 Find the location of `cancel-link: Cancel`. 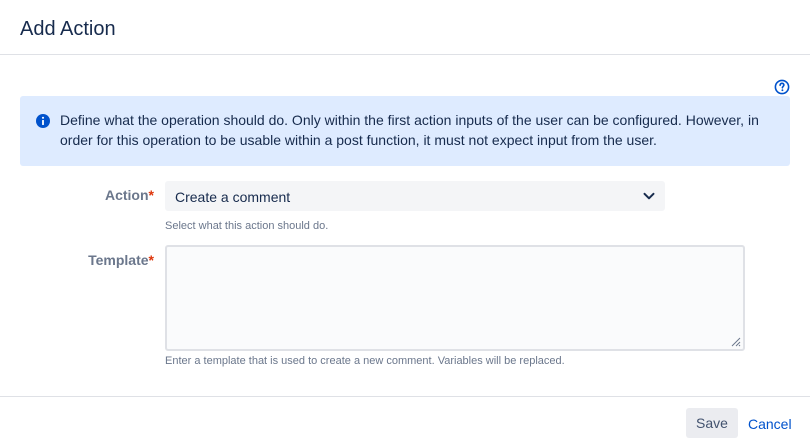

cancel-link: Cancel is located at coordinates (770, 424).